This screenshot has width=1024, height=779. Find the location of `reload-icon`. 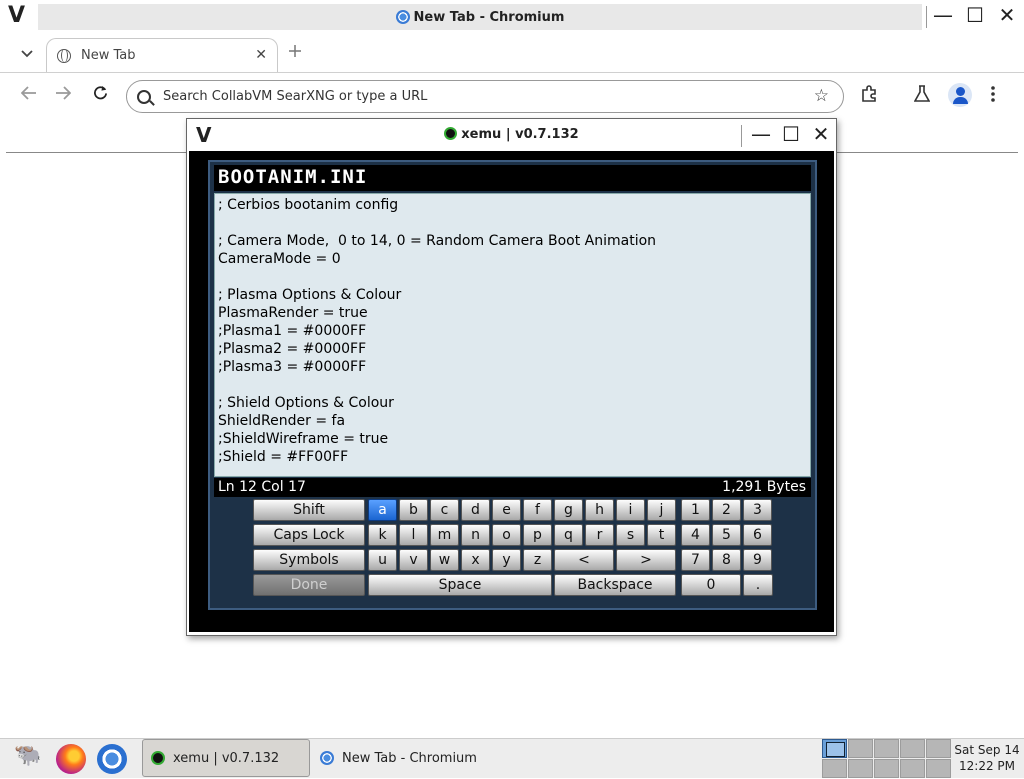

reload-icon is located at coordinates (100, 92).